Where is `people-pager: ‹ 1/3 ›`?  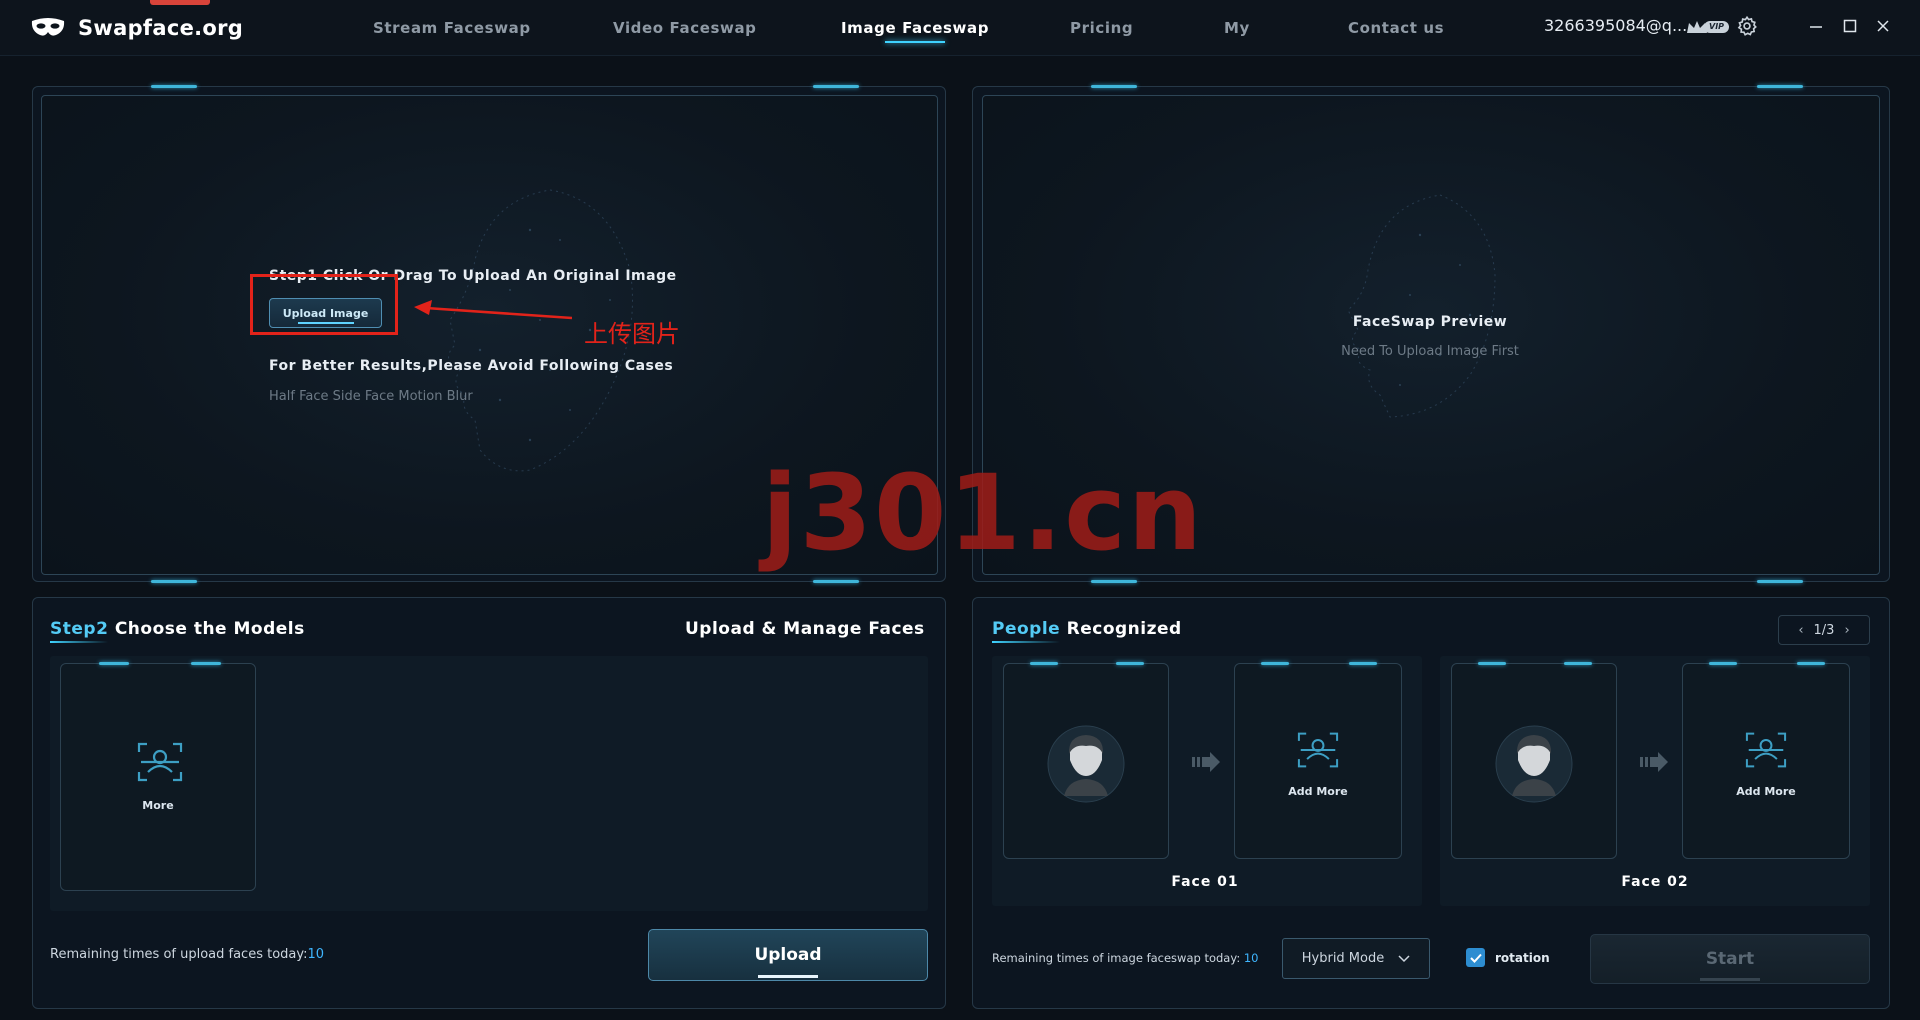
people-pager: ‹ 1/3 › is located at coordinates (1824, 630).